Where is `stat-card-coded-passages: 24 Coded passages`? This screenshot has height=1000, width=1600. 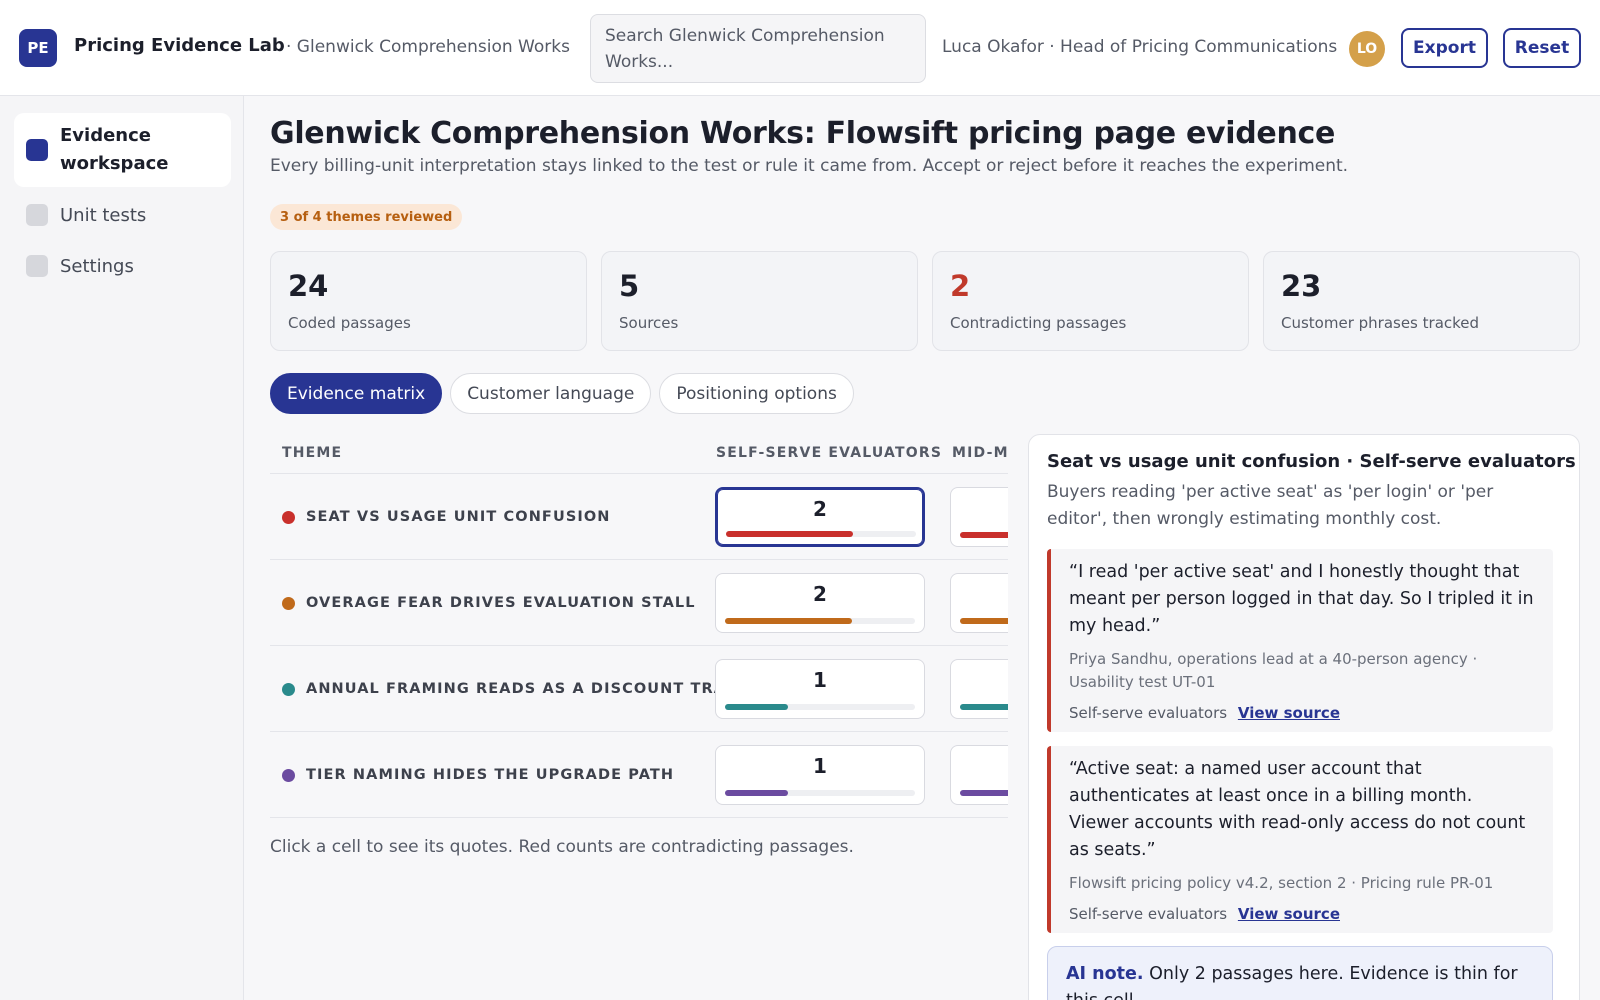
stat-card-coded-passages: 24 Coded passages is located at coordinates (428, 301).